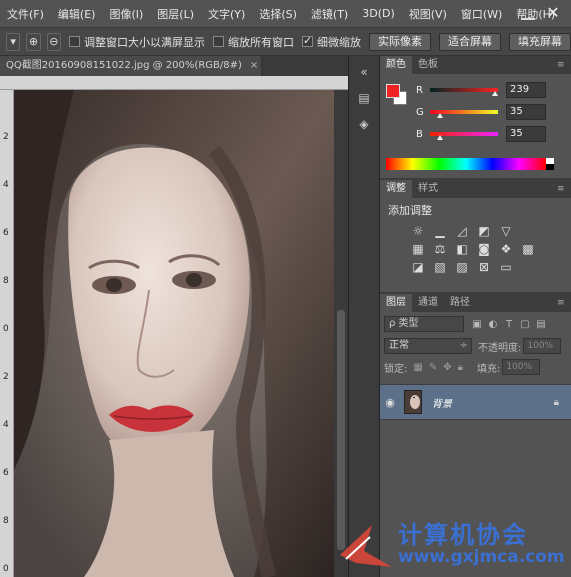 Image resolution: width=571 pixels, height=577 pixels. What do you see at coordinates (364, 98) in the screenshot?
I see `history-icon: ▤` at bounding box center [364, 98].